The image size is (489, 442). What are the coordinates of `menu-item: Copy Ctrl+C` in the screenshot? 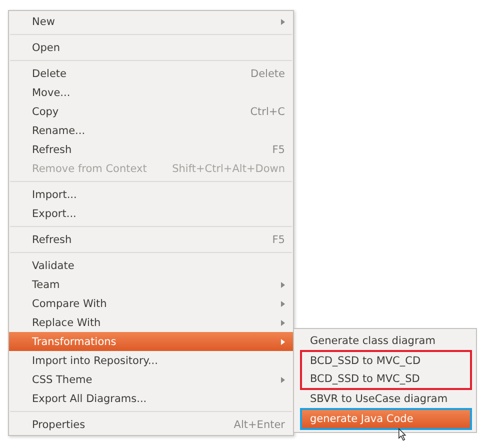 It's located at (151, 111).